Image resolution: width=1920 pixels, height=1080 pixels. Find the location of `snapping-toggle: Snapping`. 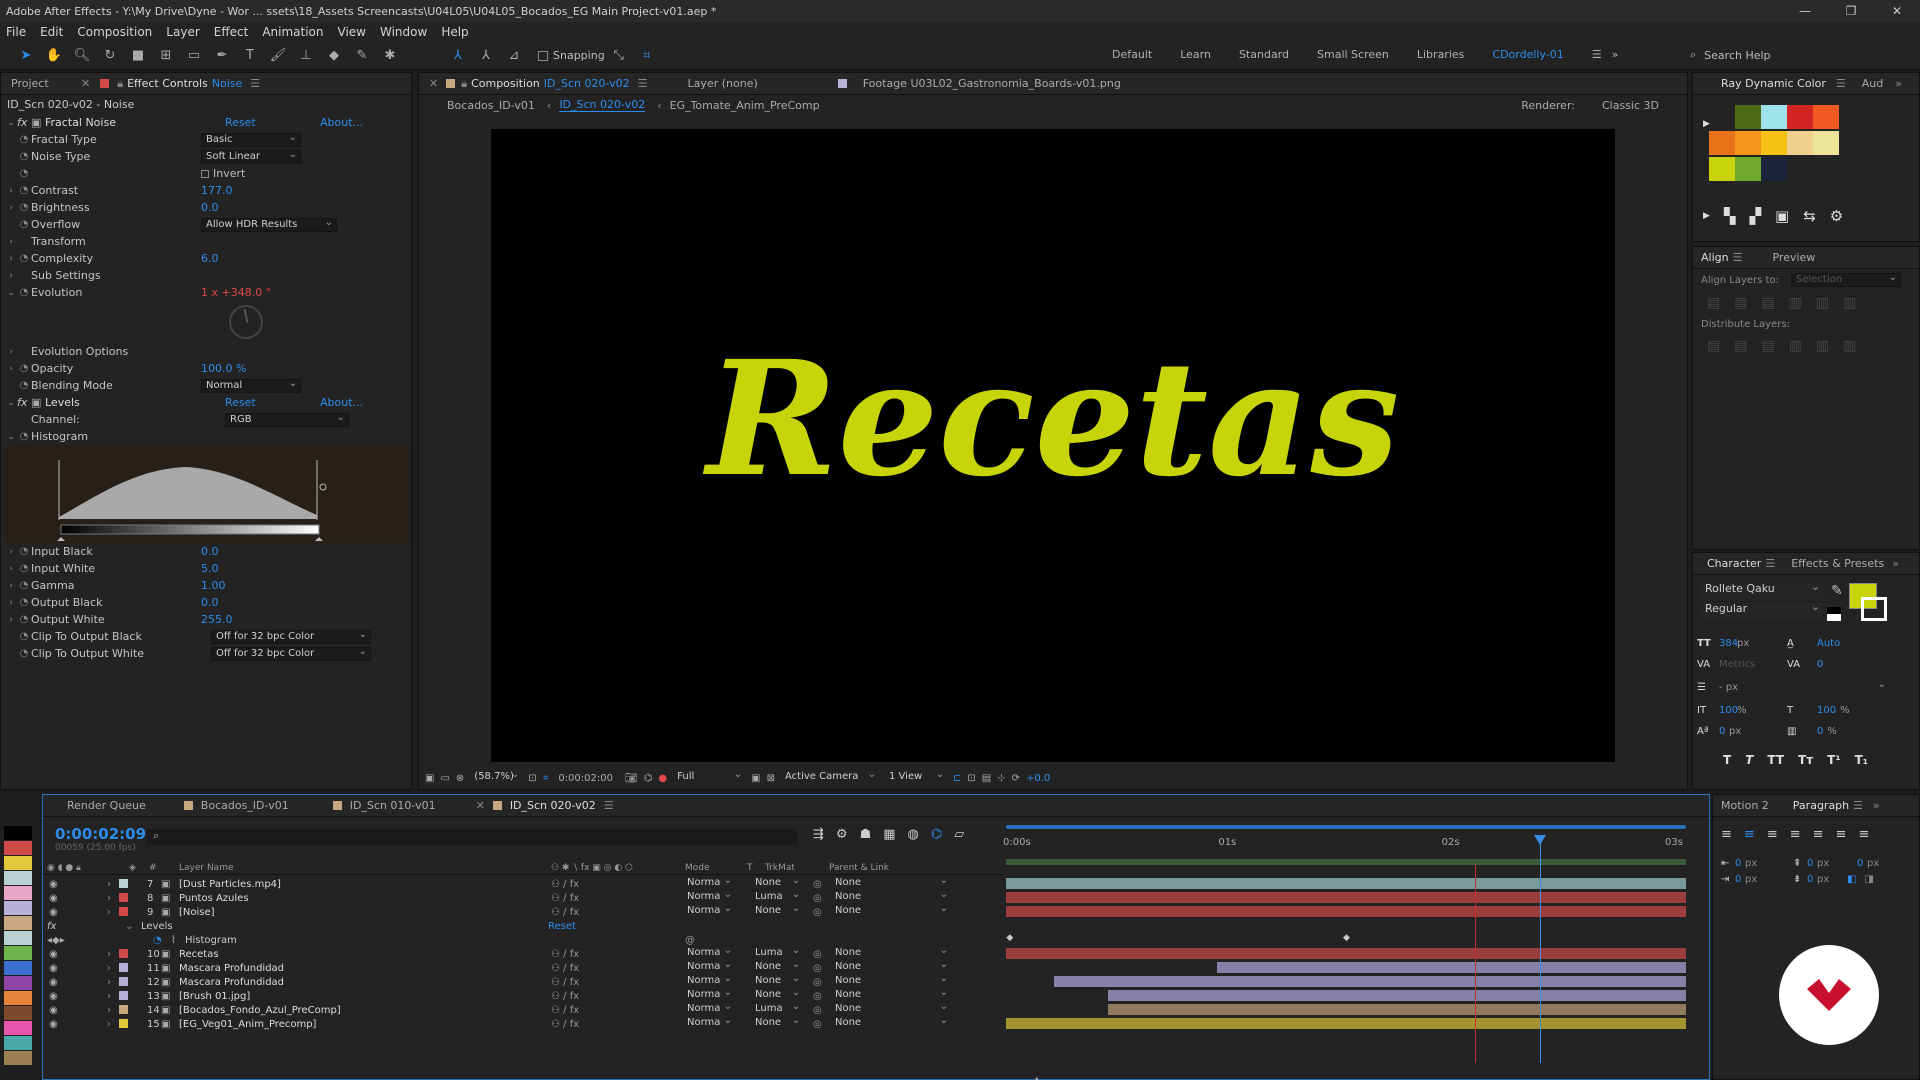

snapping-toggle: Snapping is located at coordinates (571, 55).